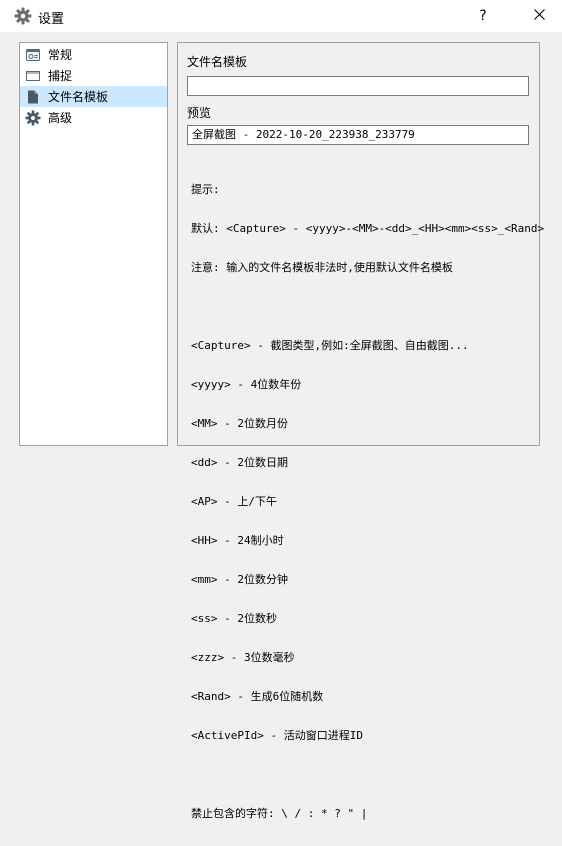 Image resolution: width=562 pixels, height=846 pixels. What do you see at coordinates (93, 54) in the screenshot?
I see `sidebar-item-general: 常规` at bounding box center [93, 54].